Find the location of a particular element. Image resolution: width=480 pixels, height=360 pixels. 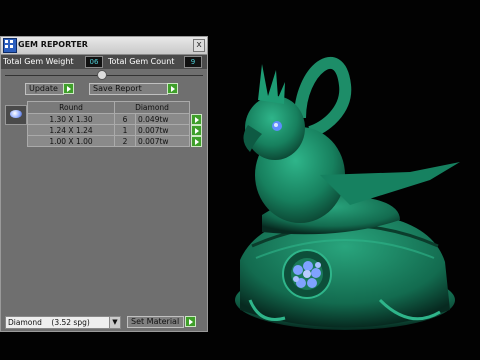

set-material-play-icon is located at coordinates (190, 321).